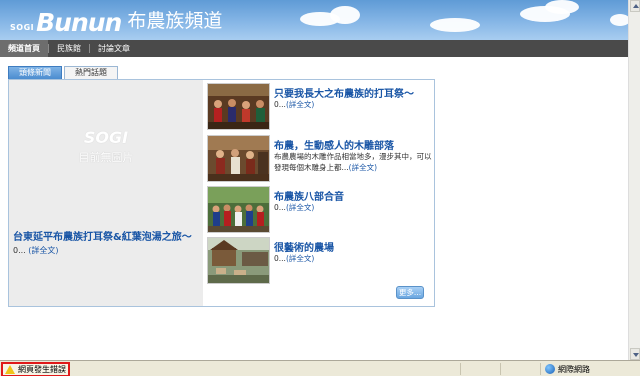  I want to click on page-error-indicator: 網頁發生錯誤, so click(35, 369).